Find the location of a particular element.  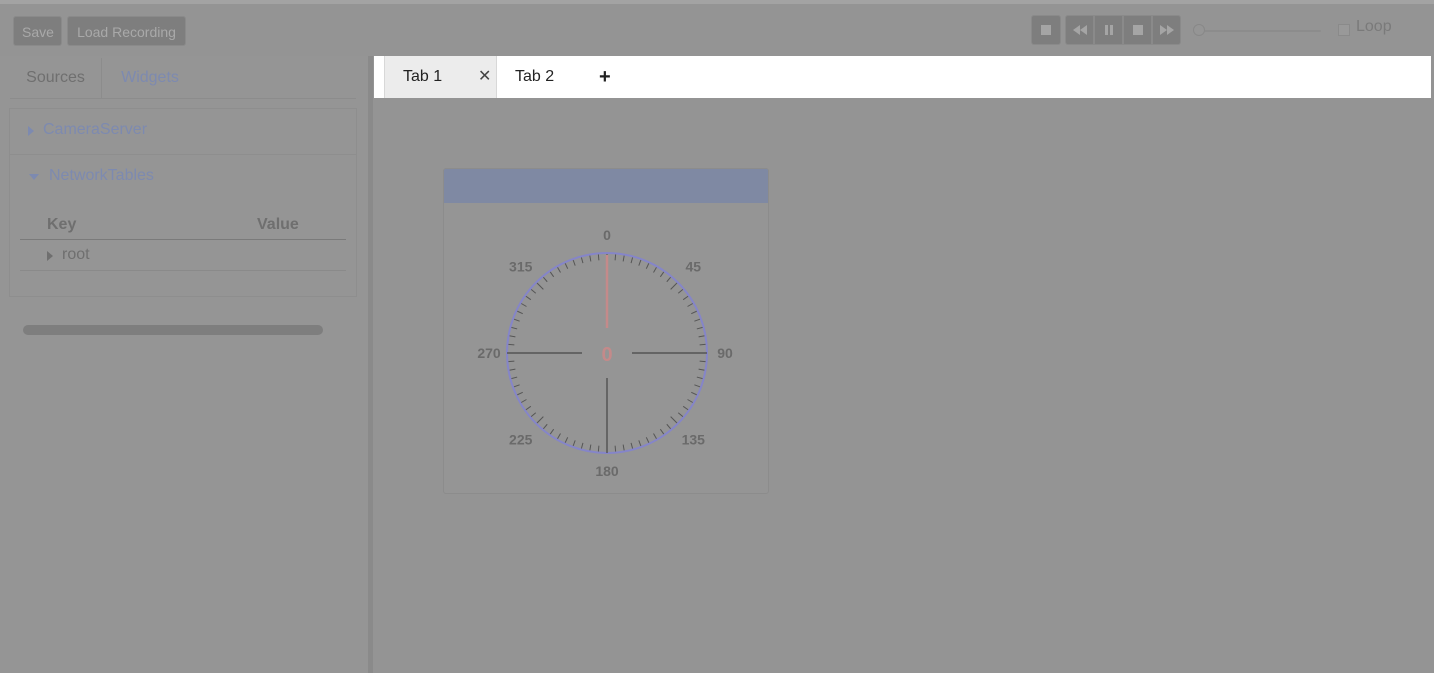

save-button: Save is located at coordinates (37, 31).